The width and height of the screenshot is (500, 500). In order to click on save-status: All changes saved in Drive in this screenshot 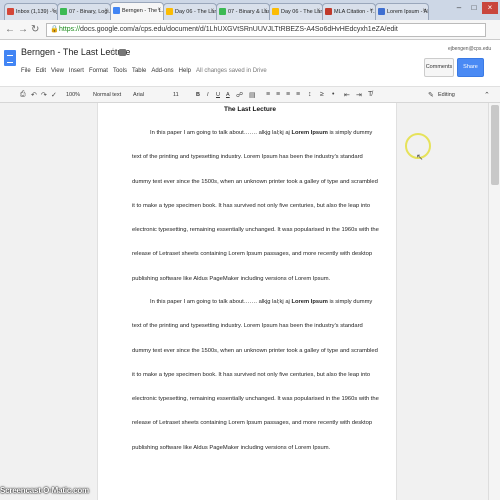, I will do `click(231, 71)`.